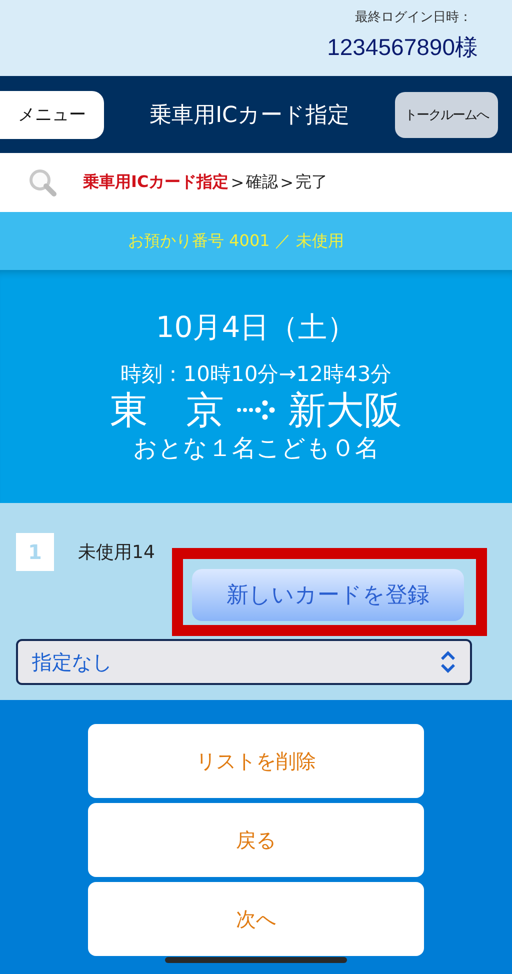  What do you see at coordinates (35, 552) in the screenshot?
I see `seat-number: 1` at bounding box center [35, 552].